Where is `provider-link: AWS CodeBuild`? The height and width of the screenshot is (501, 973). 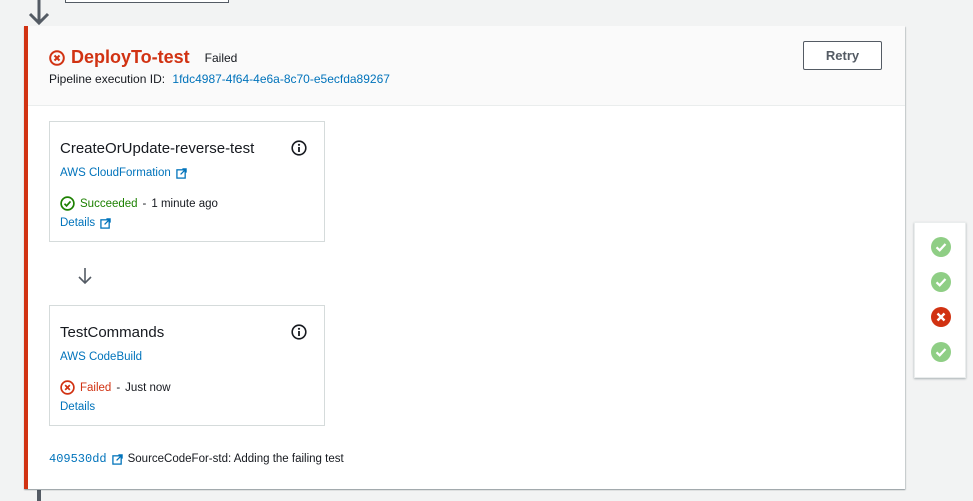 provider-link: AWS CodeBuild is located at coordinates (101, 357).